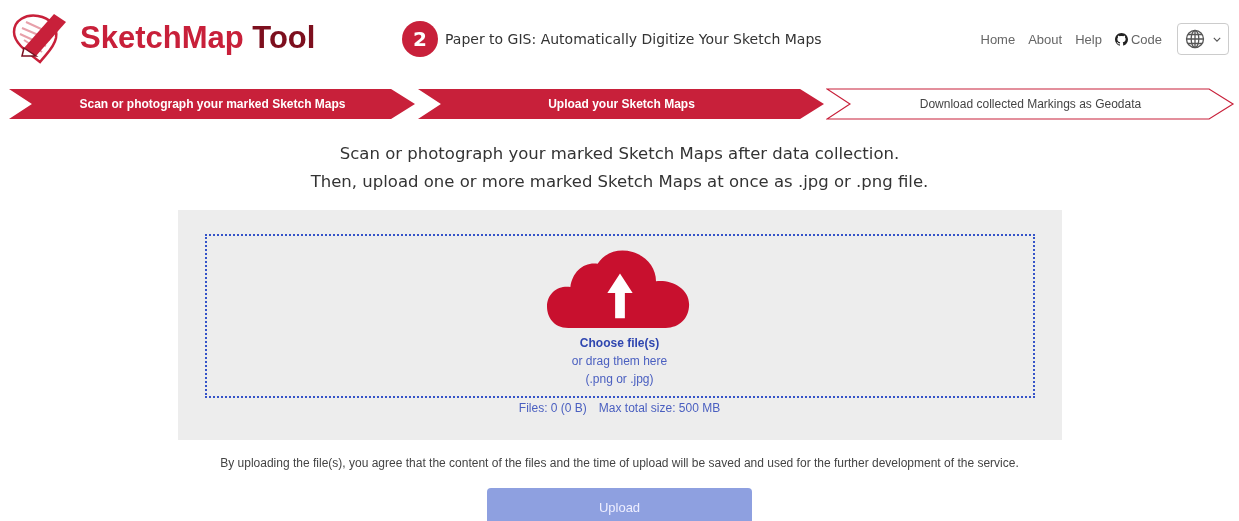 This screenshot has width=1239, height=521. Describe the element at coordinates (619, 379) in the screenshot. I see `file-types-hint: (.png or .jpg)` at that location.